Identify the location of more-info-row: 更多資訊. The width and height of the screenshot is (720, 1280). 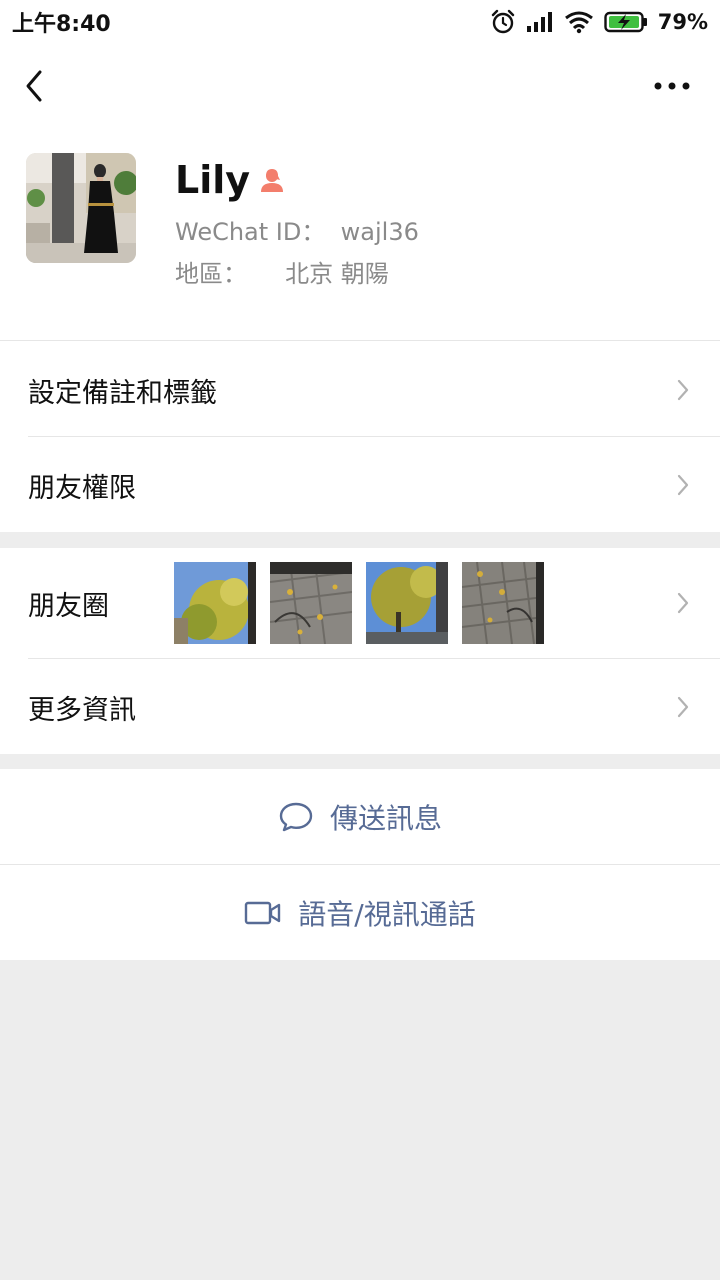
(360, 707).